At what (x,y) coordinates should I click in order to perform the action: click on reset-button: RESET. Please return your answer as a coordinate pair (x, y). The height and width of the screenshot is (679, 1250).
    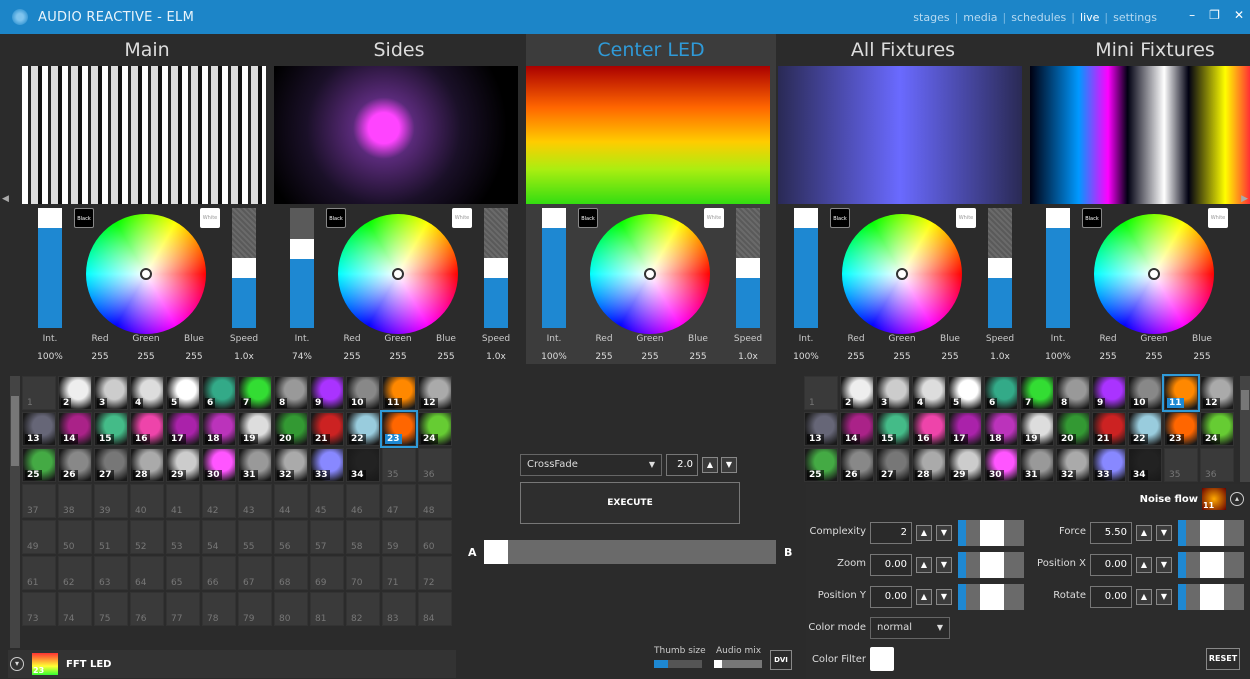
    Looking at the image, I should click on (1223, 659).